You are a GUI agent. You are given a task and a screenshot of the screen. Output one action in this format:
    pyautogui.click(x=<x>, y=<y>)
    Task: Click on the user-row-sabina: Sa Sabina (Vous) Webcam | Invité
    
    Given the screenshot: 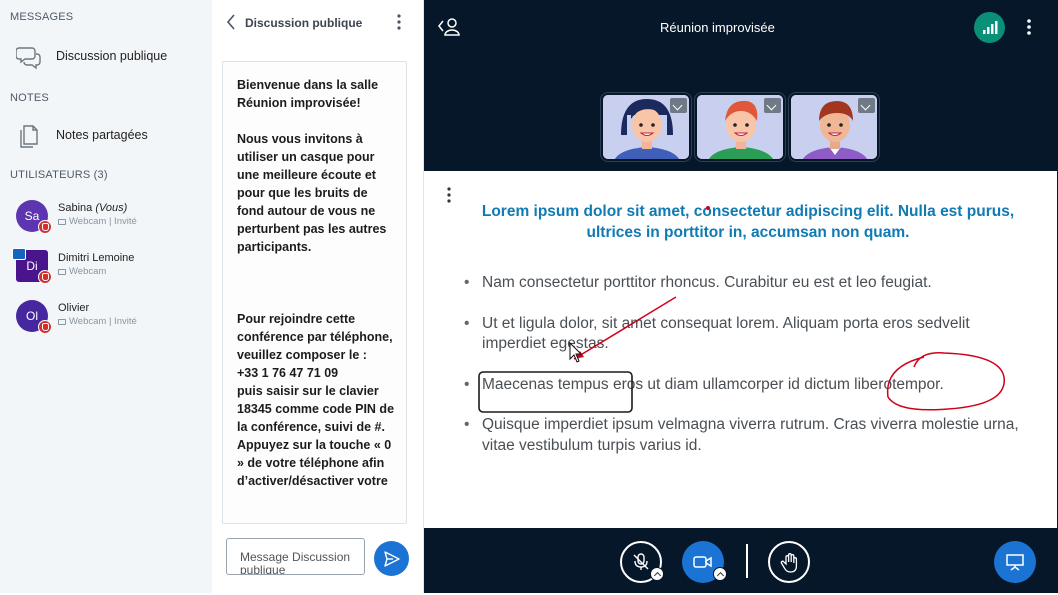 What is the action you would take?
    pyautogui.click(x=106, y=221)
    